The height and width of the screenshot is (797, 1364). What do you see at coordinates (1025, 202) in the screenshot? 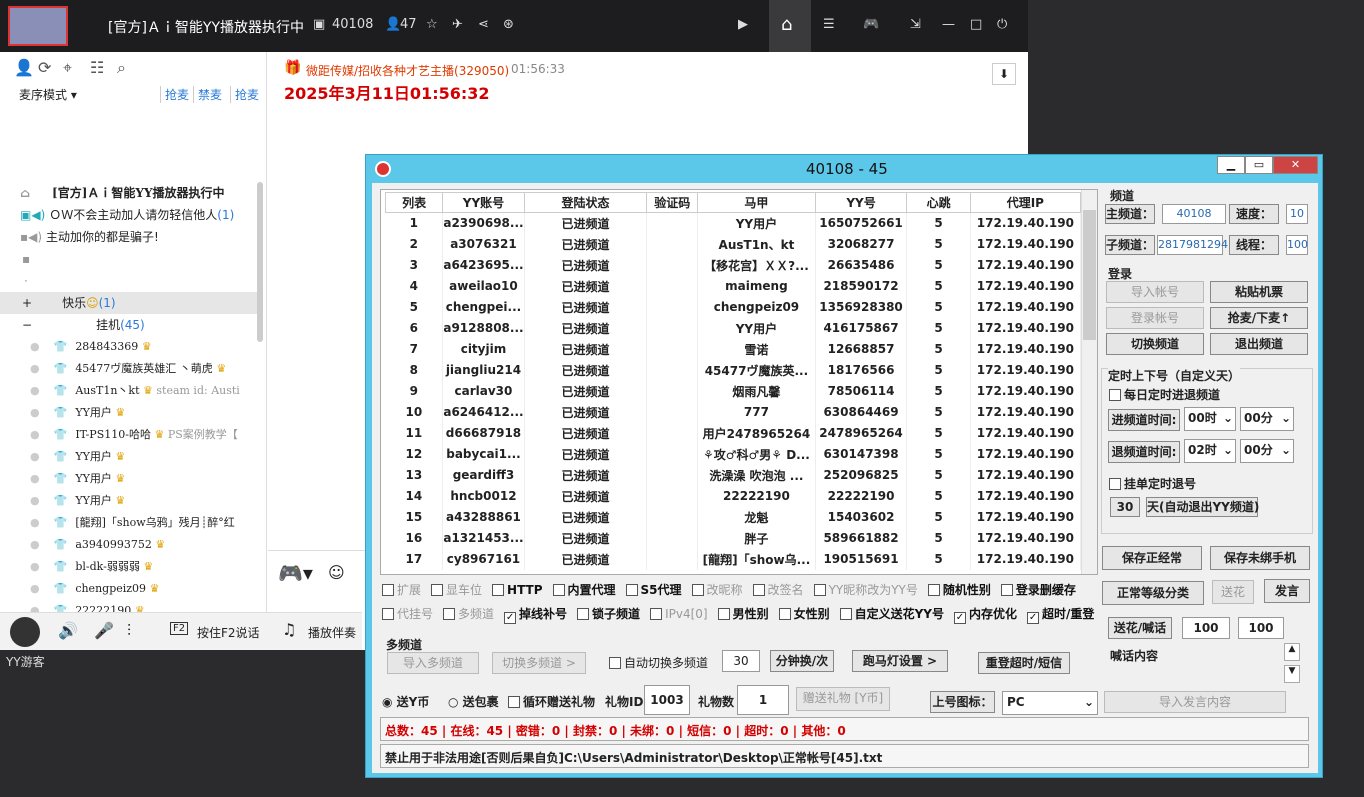
I see `column-header: 代理IP` at bounding box center [1025, 202].